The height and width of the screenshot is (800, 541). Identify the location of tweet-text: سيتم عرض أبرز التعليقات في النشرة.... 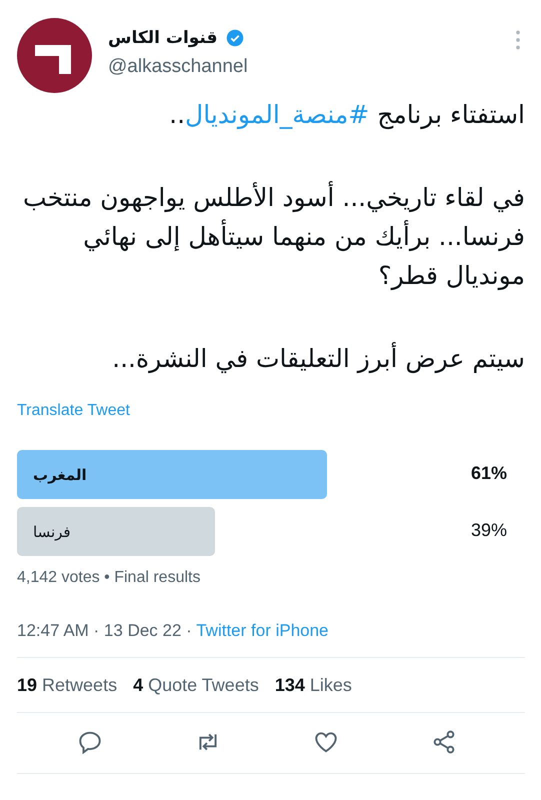
(318, 358).